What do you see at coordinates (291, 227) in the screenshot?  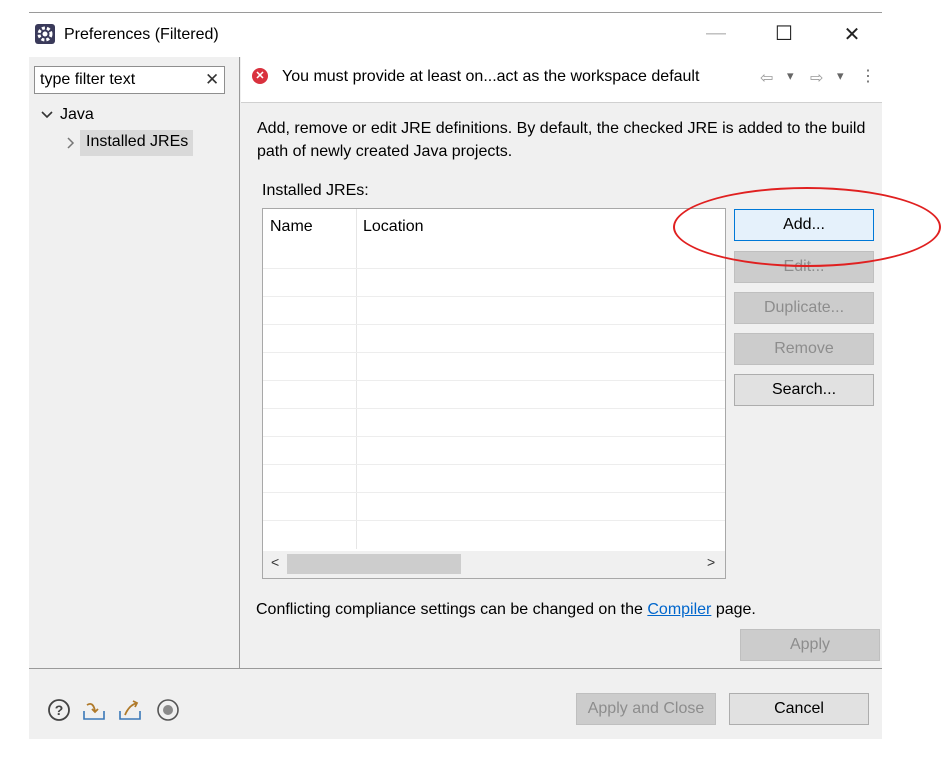 I see `column-header-name: Name` at bounding box center [291, 227].